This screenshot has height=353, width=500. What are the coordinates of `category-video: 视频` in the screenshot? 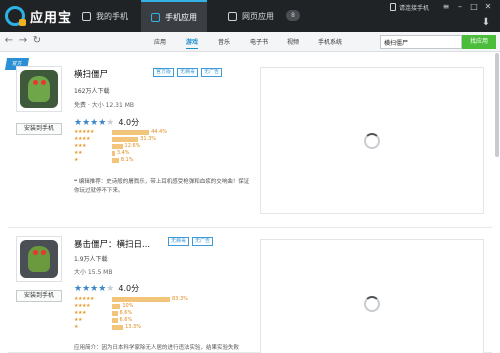 It's located at (293, 41).